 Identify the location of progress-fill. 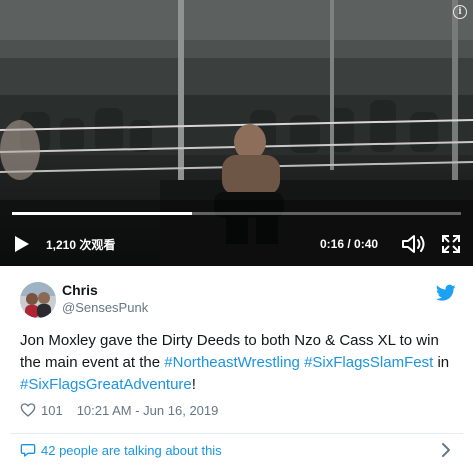
(102, 213).